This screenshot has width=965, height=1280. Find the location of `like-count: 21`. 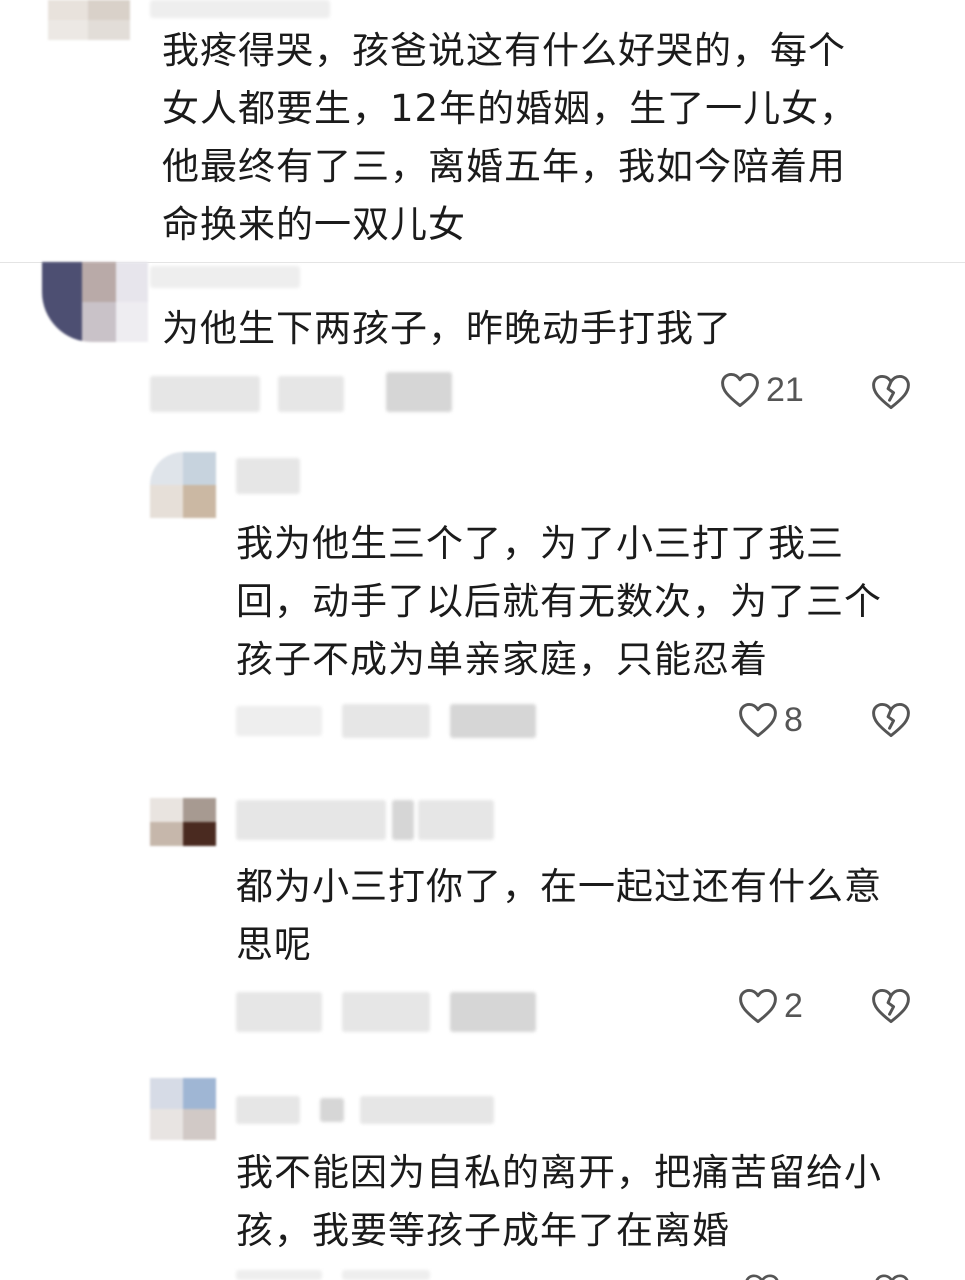

like-count: 21 is located at coordinates (785, 389).